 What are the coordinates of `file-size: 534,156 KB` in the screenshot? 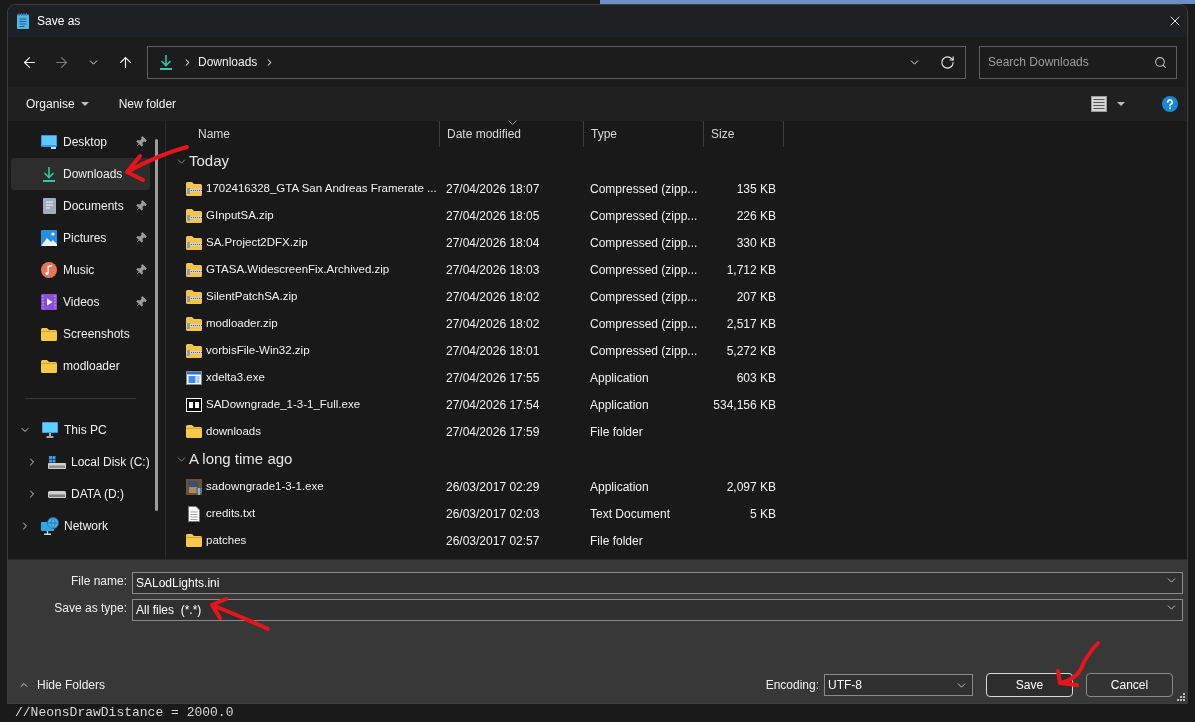 It's located at (744, 405).